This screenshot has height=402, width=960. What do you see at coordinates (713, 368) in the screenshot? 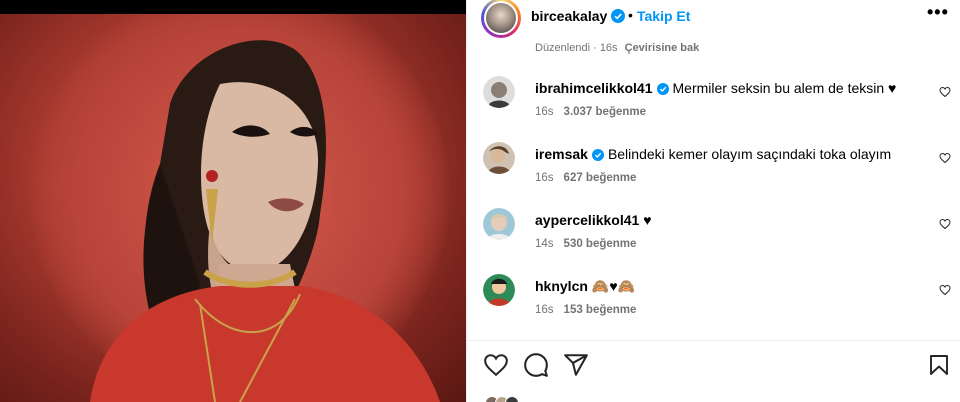
I see `post-actions` at bounding box center [713, 368].